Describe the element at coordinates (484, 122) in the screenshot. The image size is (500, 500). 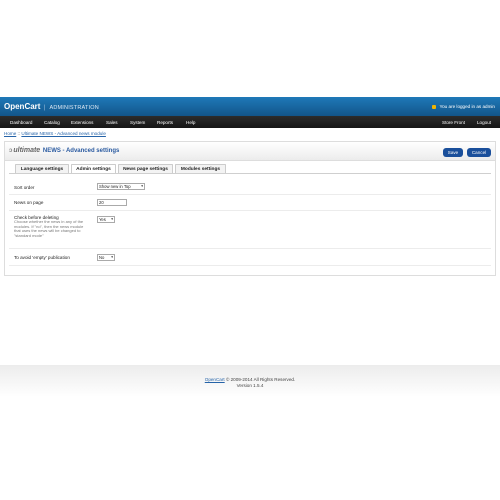
I see `menu-item-logout: Logout` at that location.